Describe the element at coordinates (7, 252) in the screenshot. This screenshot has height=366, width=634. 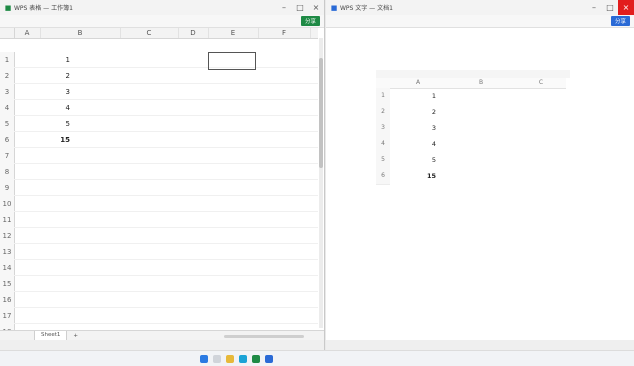
I see `row-header: 13` at that location.